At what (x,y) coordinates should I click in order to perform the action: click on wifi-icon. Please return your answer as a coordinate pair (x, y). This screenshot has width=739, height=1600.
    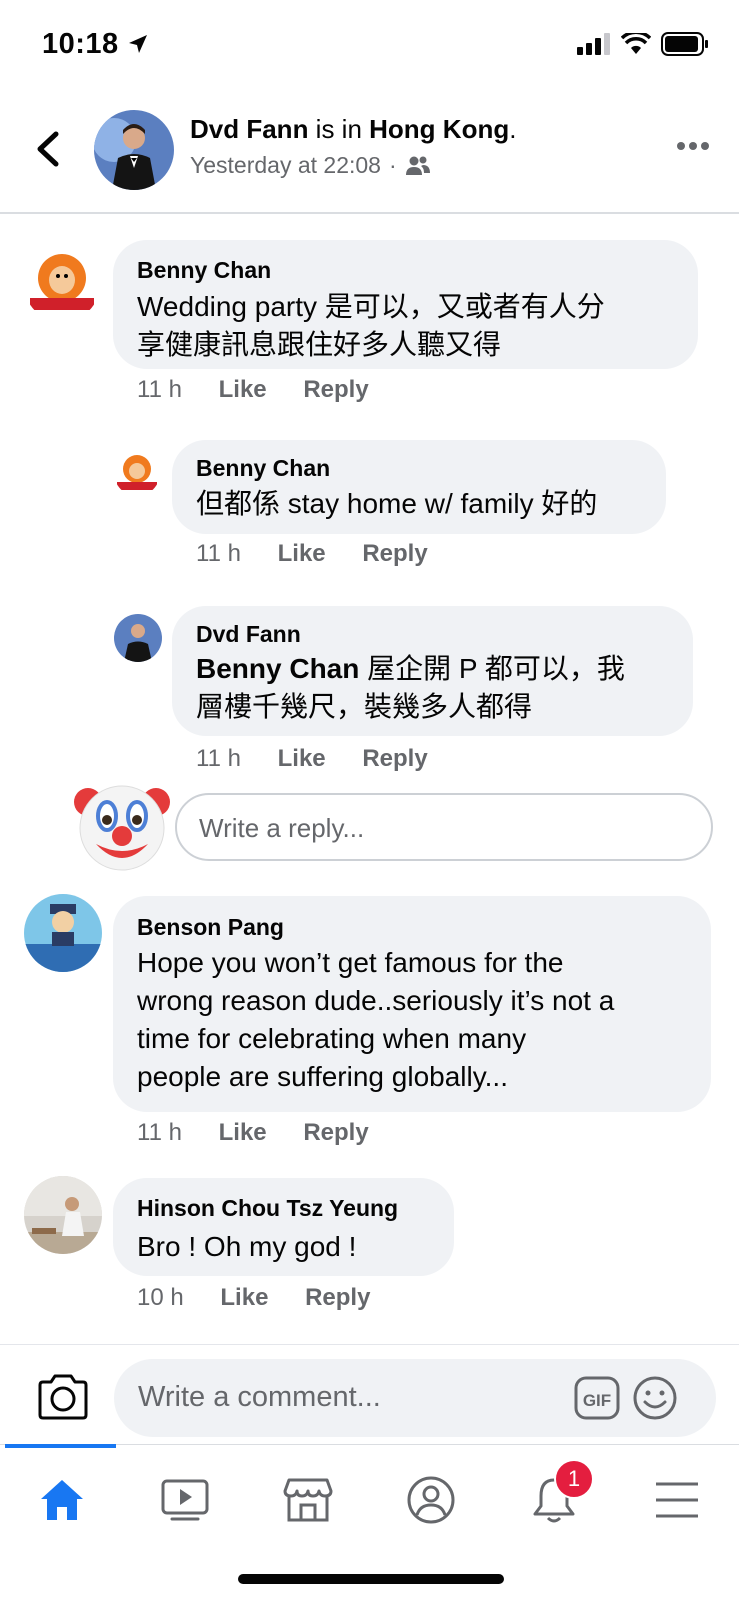
    Looking at the image, I should click on (636, 43).